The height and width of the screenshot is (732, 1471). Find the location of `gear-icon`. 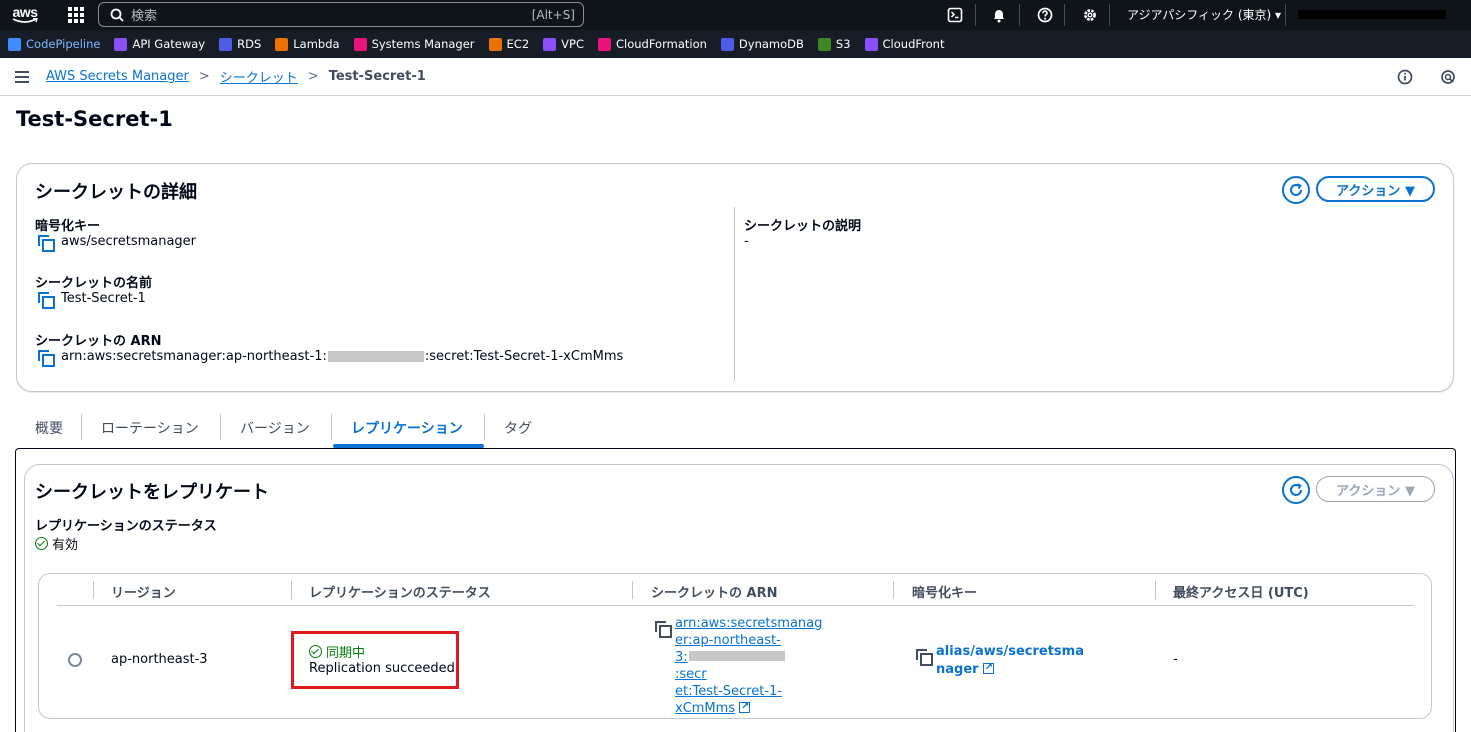

gear-icon is located at coordinates (1090, 15).